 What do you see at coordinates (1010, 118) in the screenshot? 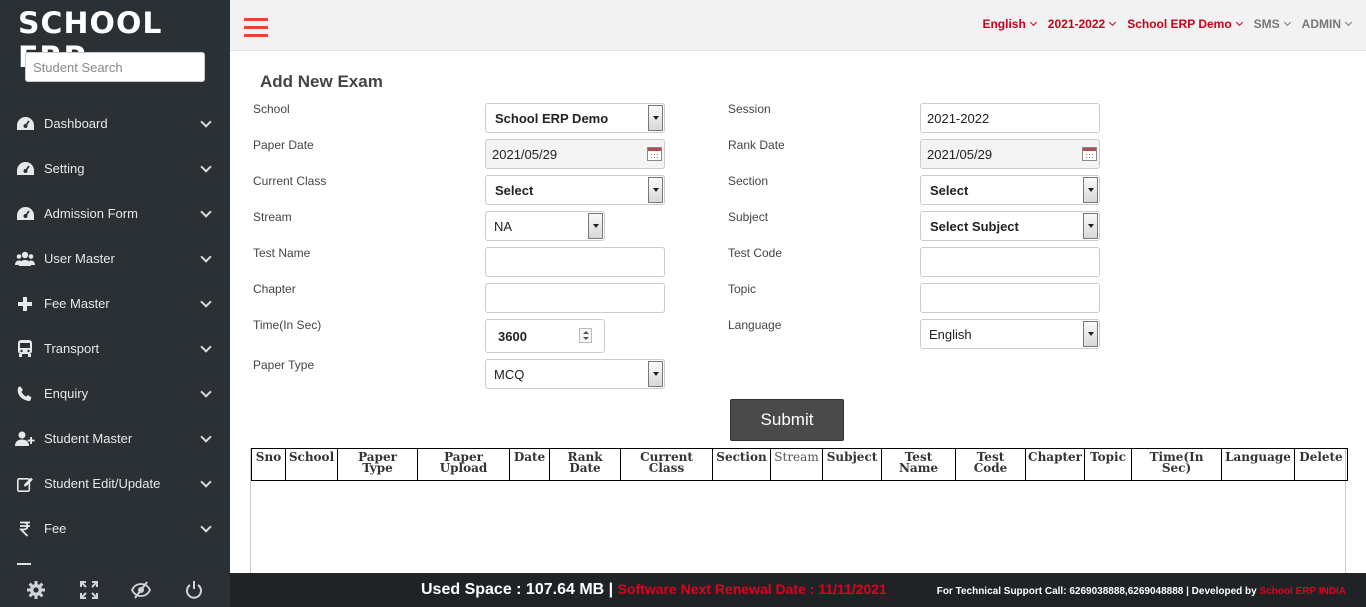
I see `session-field: 2021-2022` at bounding box center [1010, 118].